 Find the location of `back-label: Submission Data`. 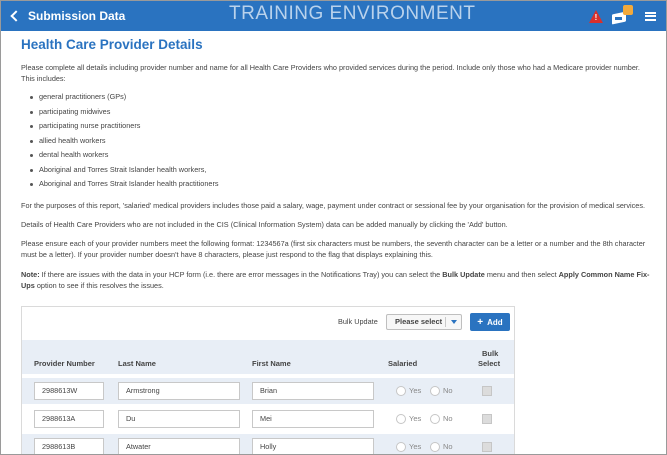

back-label: Submission Data is located at coordinates (77, 16).